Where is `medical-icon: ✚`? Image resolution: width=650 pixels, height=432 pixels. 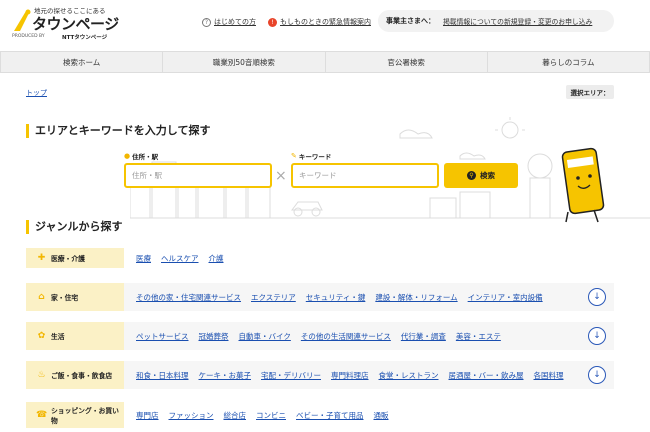 medical-icon: ✚ is located at coordinates (41, 258).